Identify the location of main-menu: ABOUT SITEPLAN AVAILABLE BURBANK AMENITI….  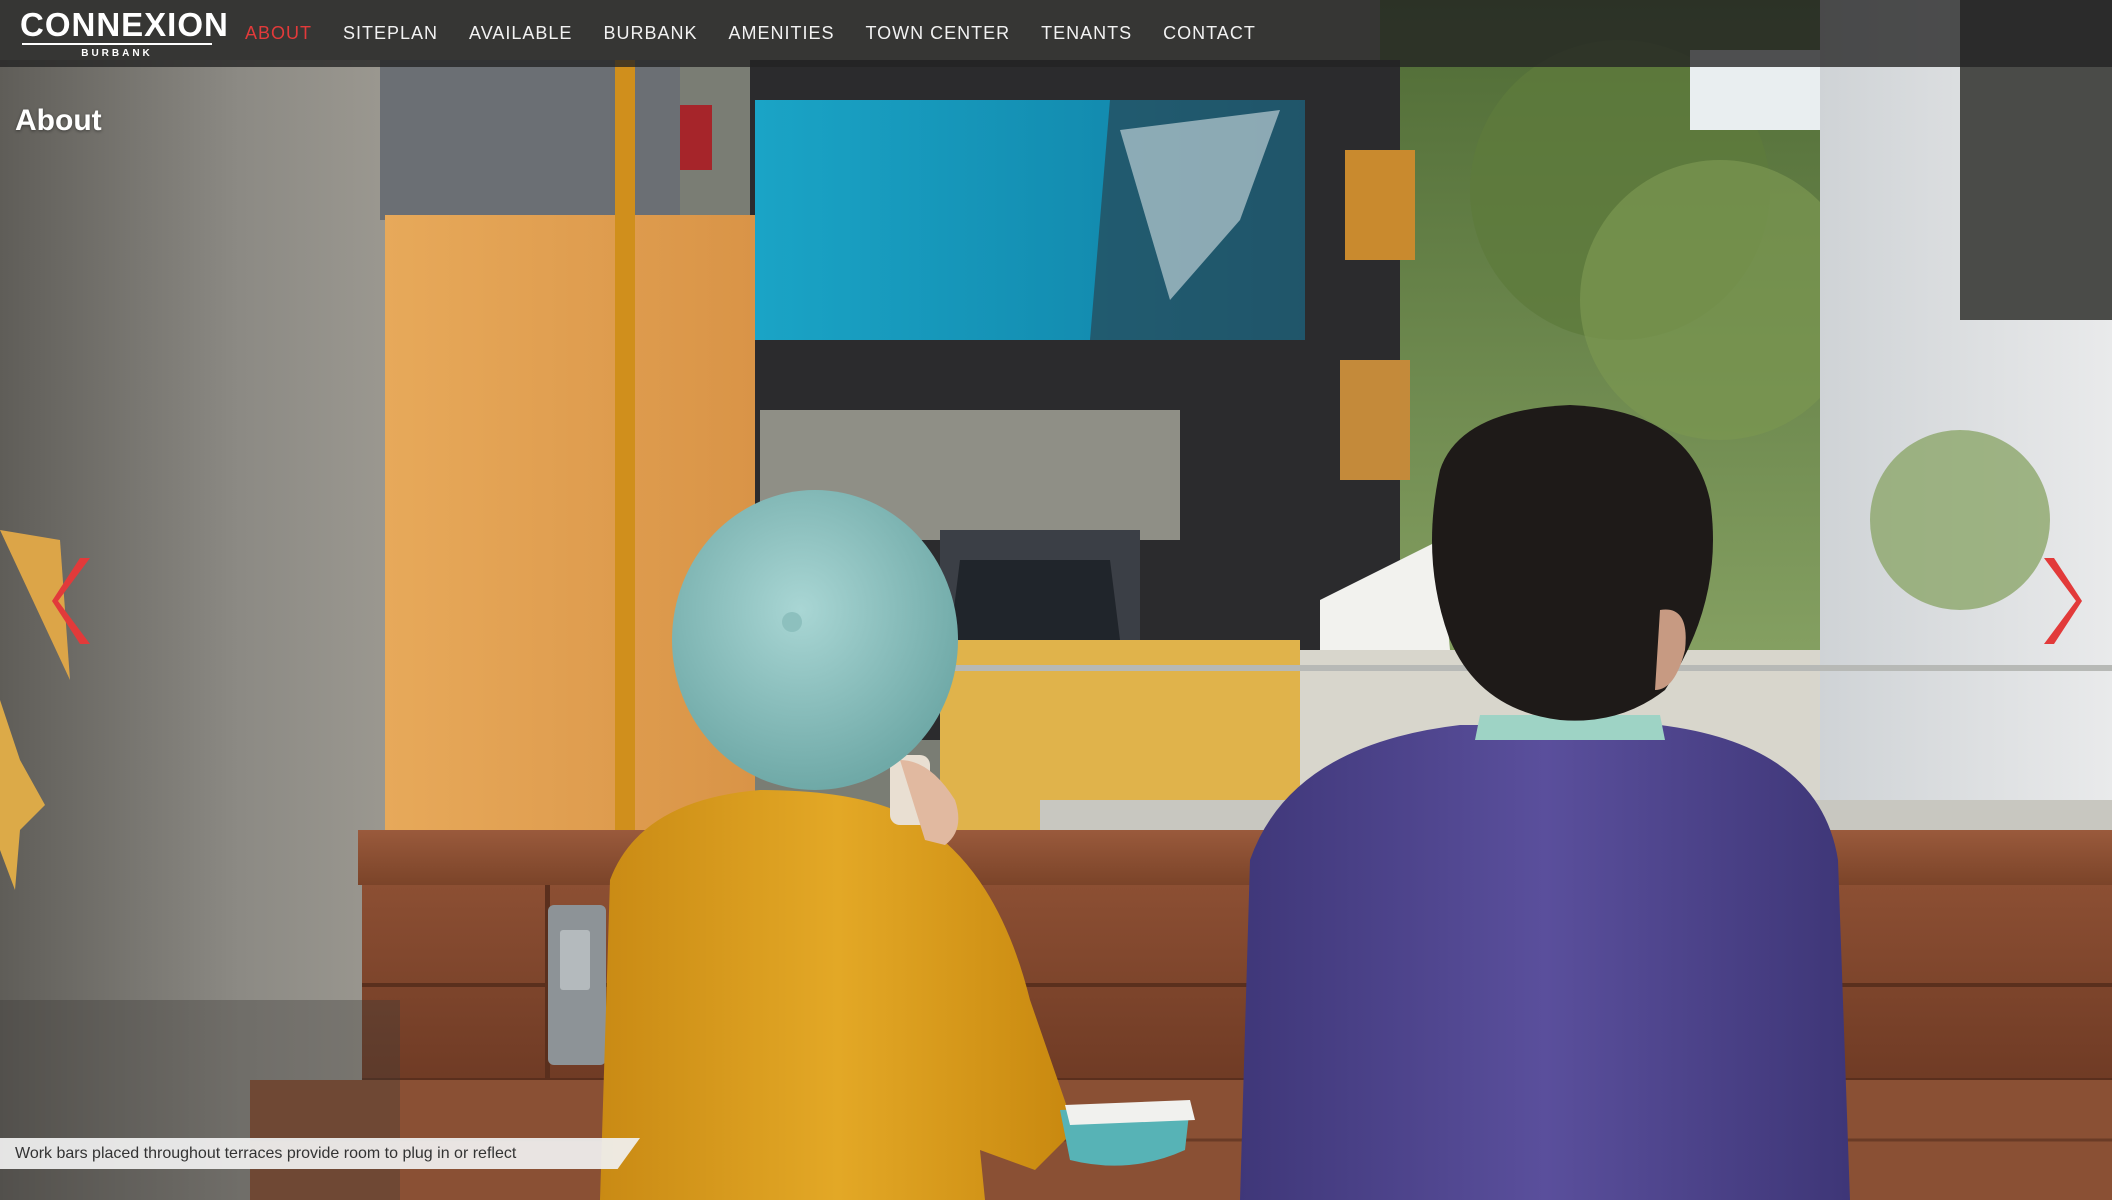
(766, 33).